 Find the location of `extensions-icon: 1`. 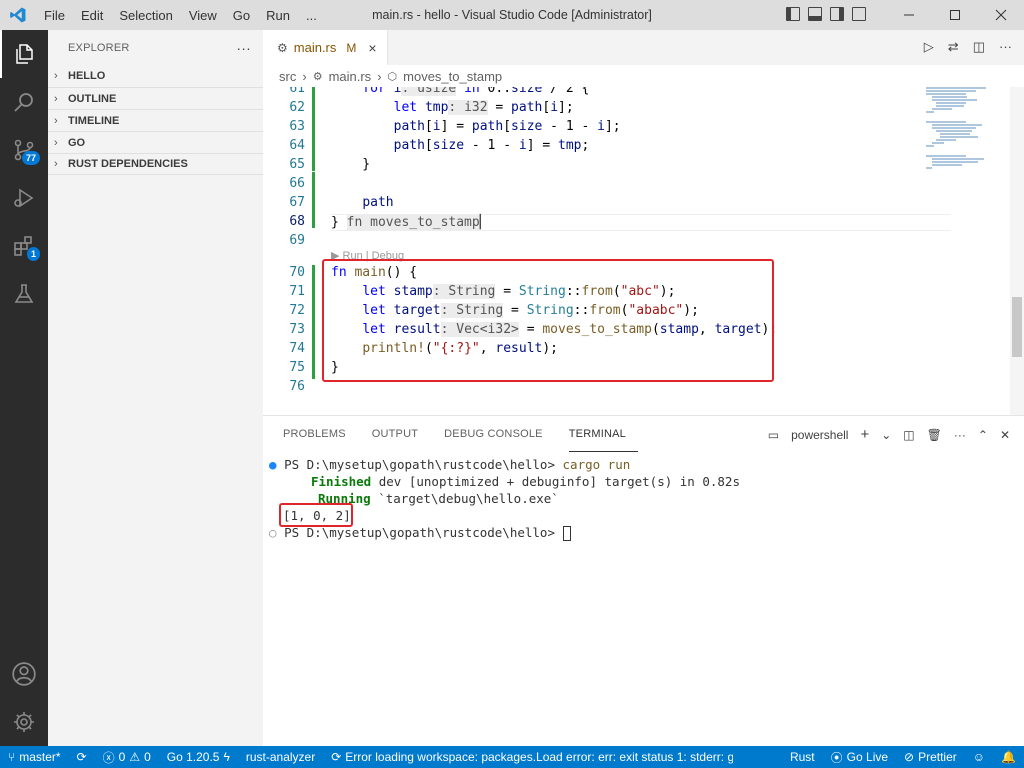

extensions-icon: 1 is located at coordinates (24, 246).